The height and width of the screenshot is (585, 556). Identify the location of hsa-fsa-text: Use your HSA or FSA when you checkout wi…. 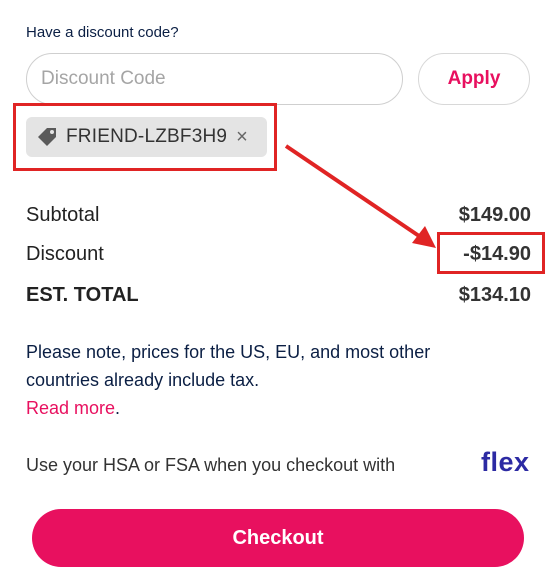
(211, 465).